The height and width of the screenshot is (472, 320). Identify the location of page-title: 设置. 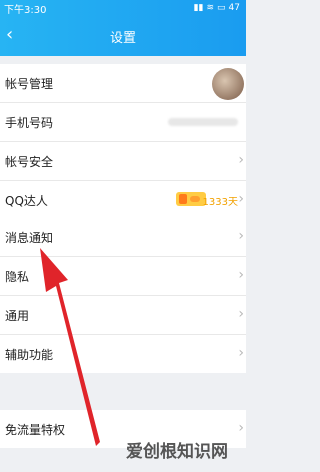
(122, 38).